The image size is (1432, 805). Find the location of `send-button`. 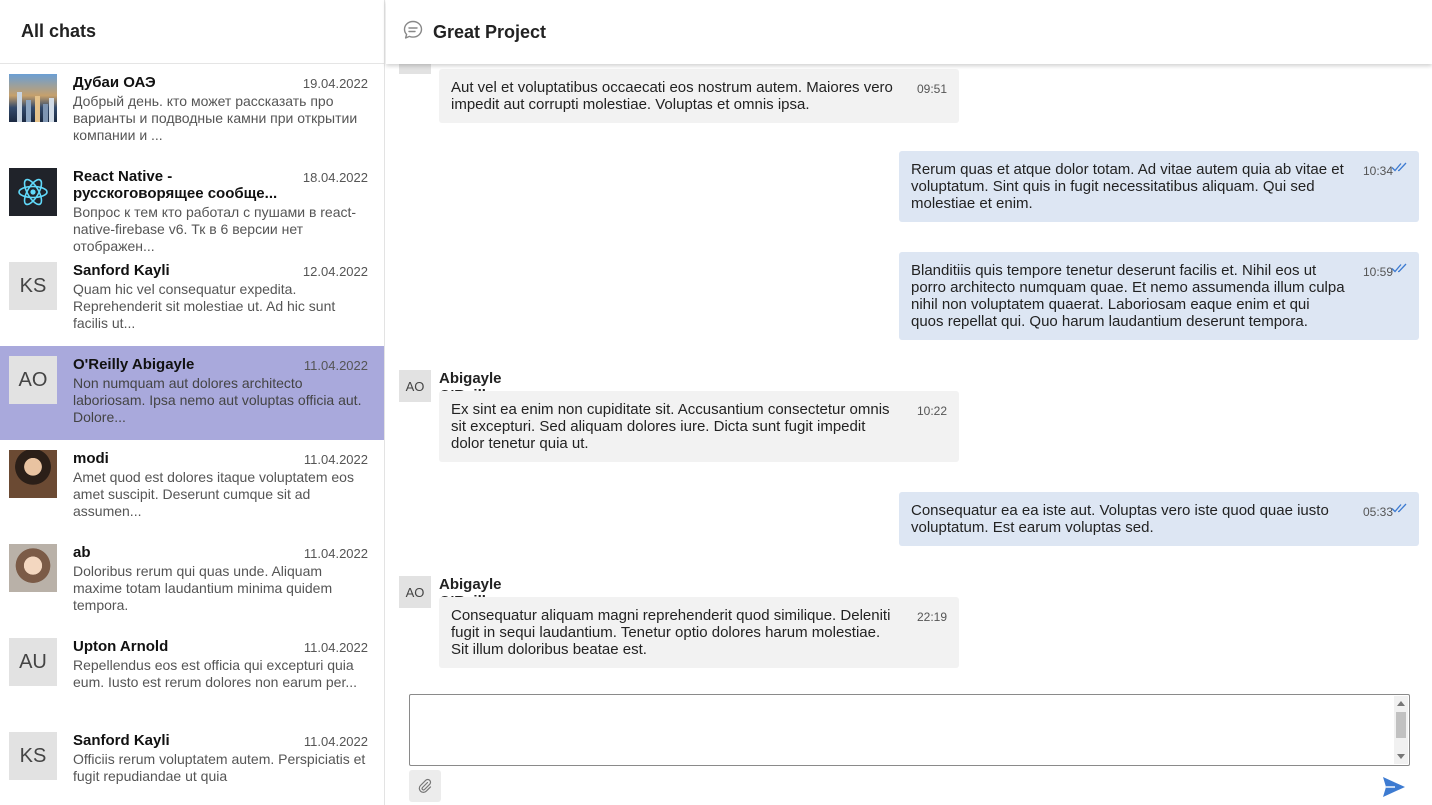

send-button is located at coordinates (1394, 787).